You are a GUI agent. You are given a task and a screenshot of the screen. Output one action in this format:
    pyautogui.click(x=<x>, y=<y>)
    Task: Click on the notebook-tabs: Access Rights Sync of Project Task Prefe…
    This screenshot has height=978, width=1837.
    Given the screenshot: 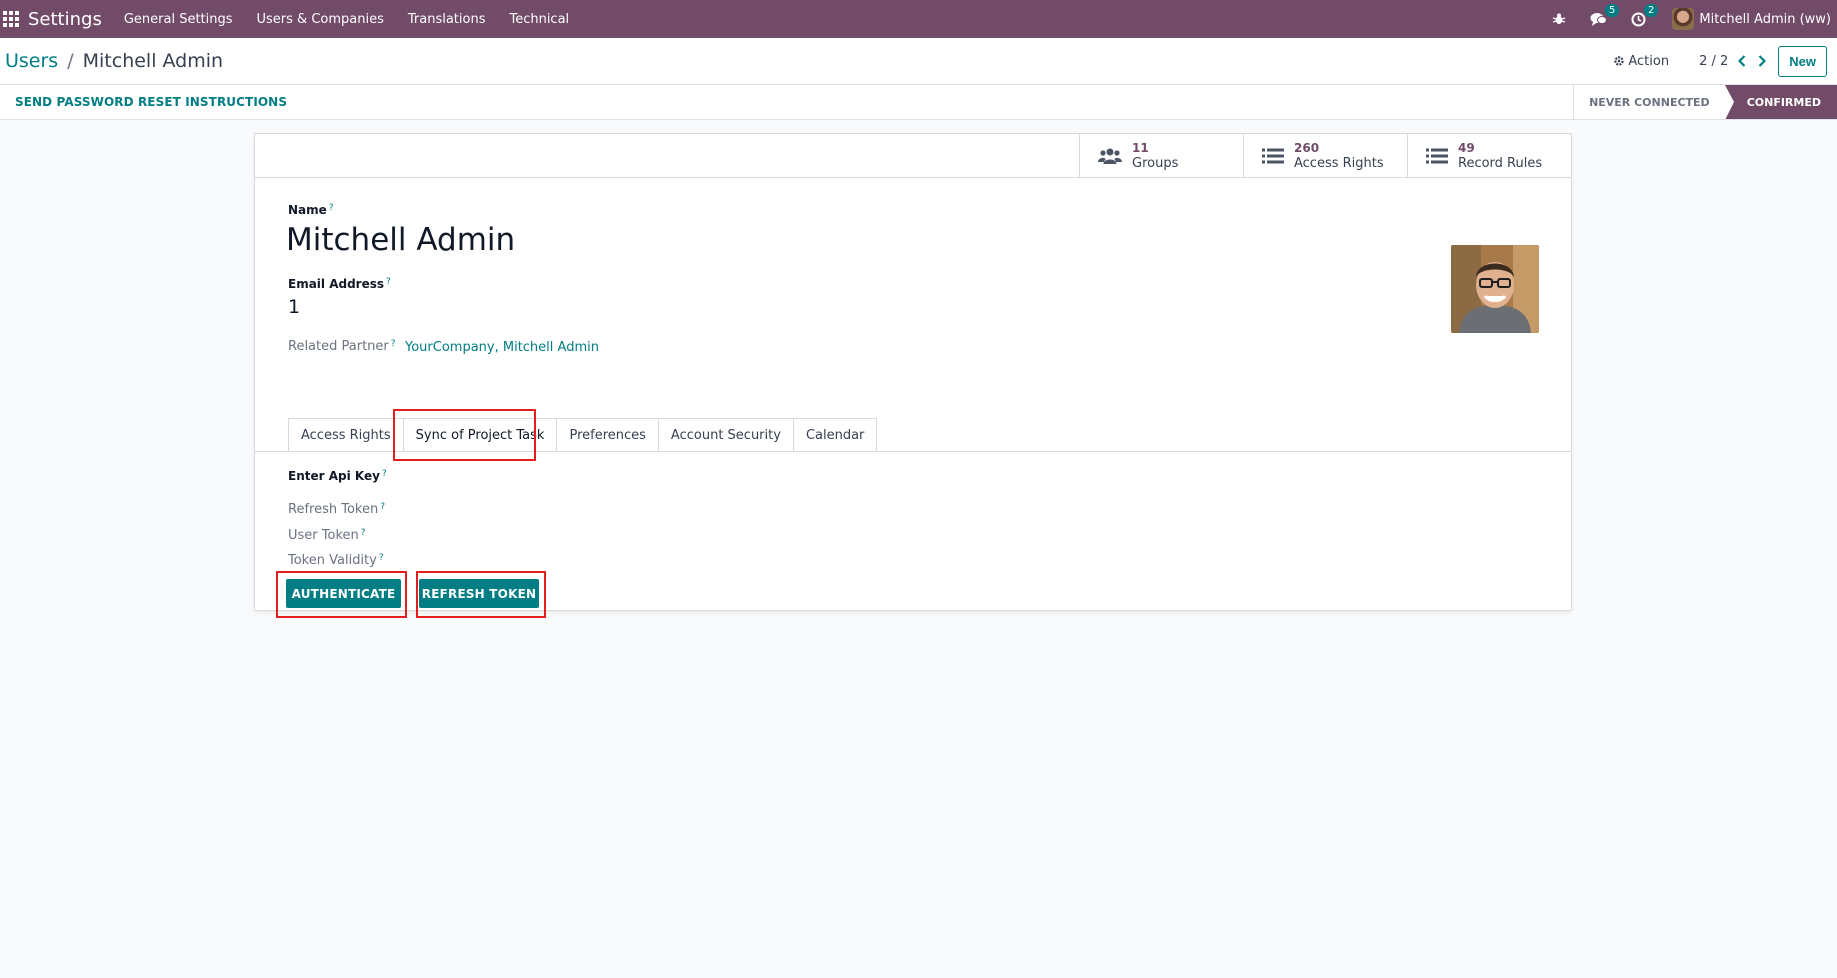 What is the action you would take?
    pyautogui.click(x=583, y=435)
    